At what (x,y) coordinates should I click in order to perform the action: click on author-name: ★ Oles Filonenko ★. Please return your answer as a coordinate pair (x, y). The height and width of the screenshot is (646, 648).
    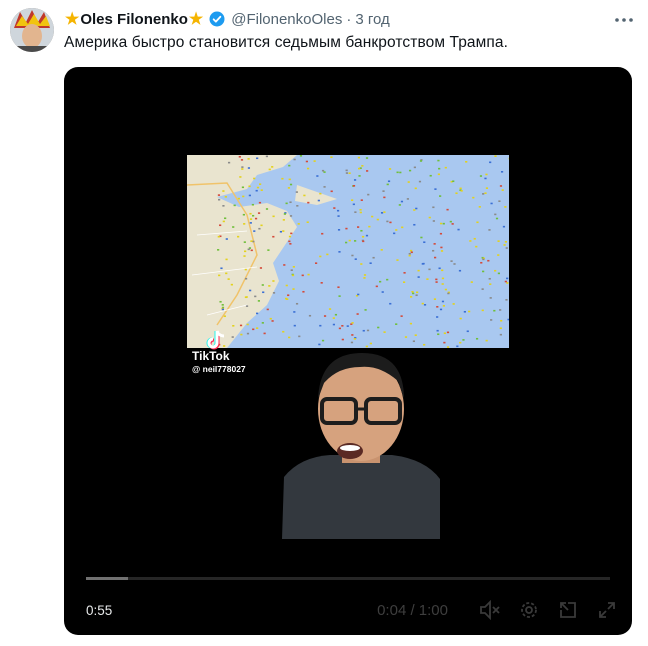
    Looking at the image, I should click on (134, 19).